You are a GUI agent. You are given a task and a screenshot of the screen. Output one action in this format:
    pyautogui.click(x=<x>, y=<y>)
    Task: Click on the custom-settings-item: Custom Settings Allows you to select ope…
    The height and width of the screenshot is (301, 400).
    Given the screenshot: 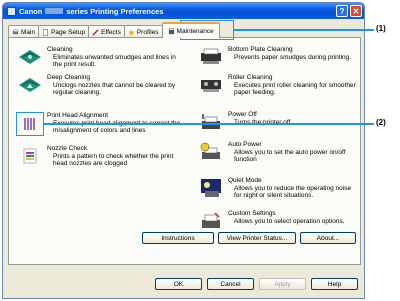 What is the action you would take?
    pyautogui.click(x=277, y=221)
    